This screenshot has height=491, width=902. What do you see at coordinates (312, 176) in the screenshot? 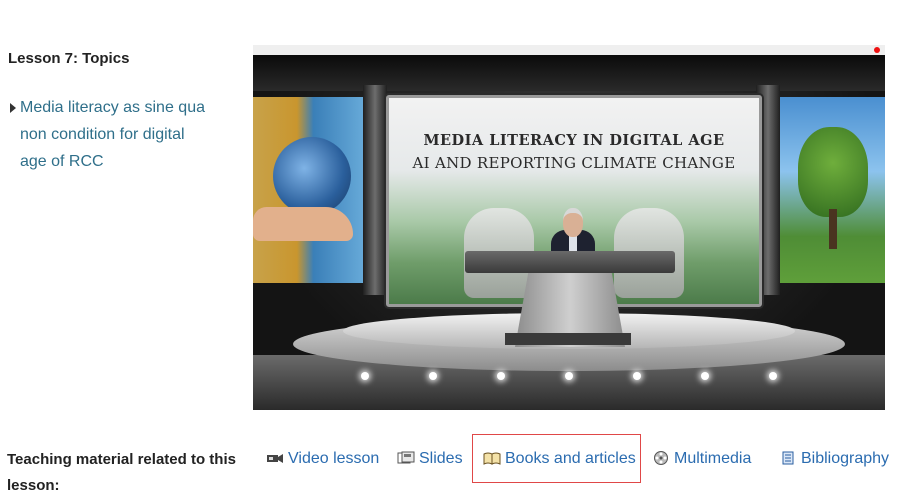
I see `earth-globe-icon` at bounding box center [312, 176].